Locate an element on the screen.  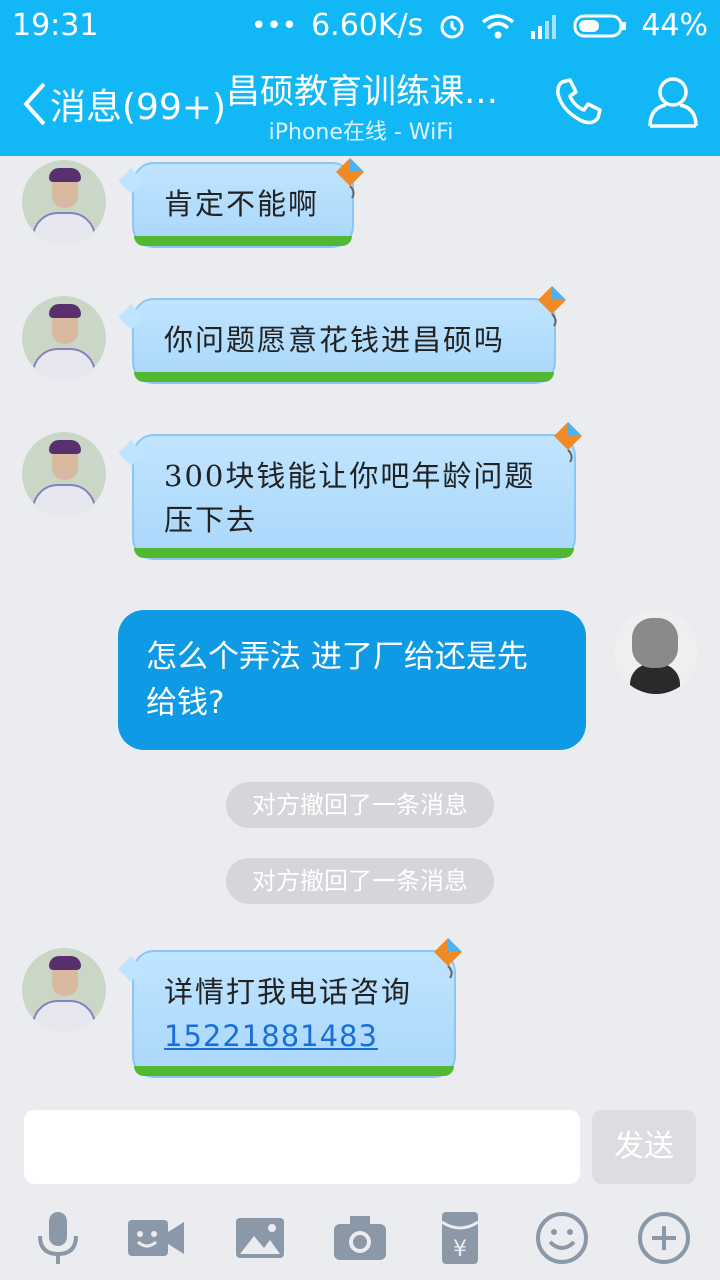
message-bubble-outgoing: 怎么个弄法 进了厂给还是先 给钱? is located at coordinates (352, 680).